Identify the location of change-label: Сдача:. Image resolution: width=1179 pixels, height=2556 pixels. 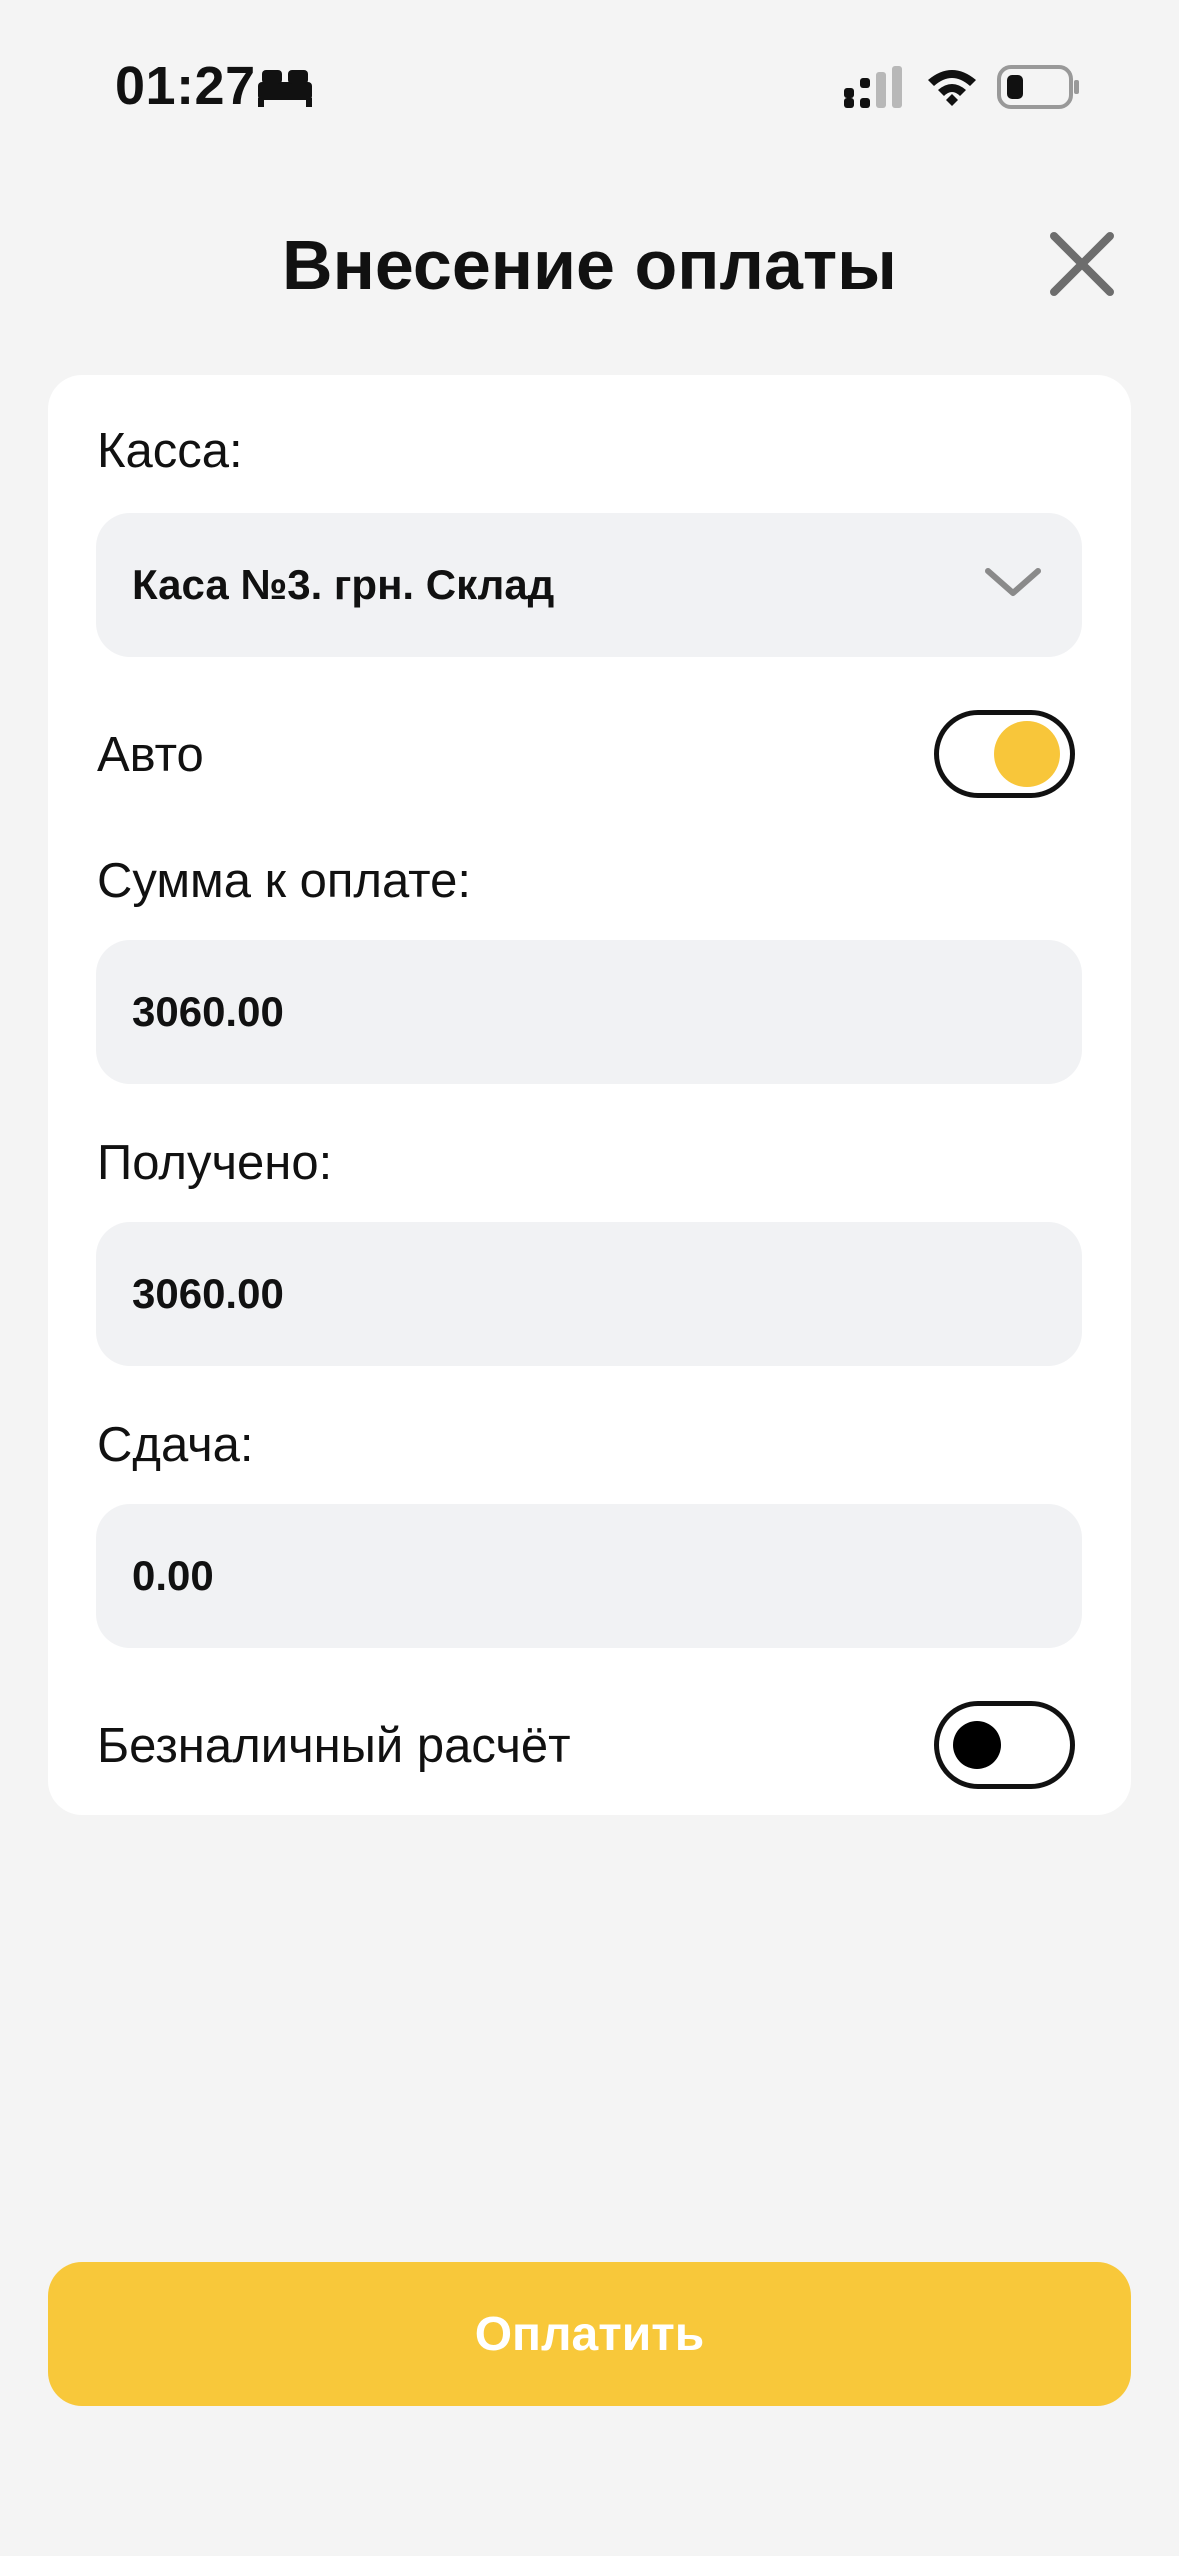
(175, 1445).